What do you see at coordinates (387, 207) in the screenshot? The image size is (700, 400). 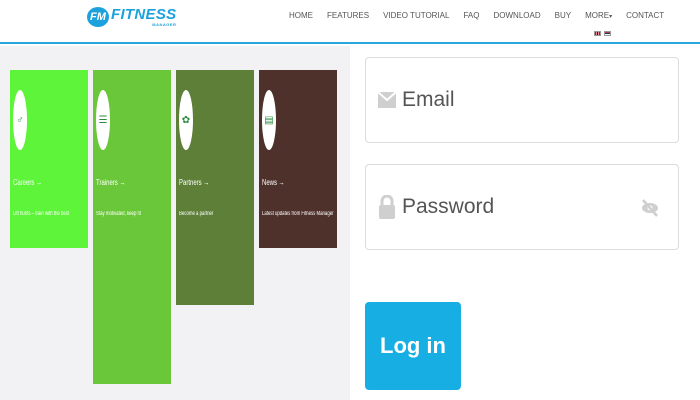 I see `lock-icon` at bounding box center [387, 207].